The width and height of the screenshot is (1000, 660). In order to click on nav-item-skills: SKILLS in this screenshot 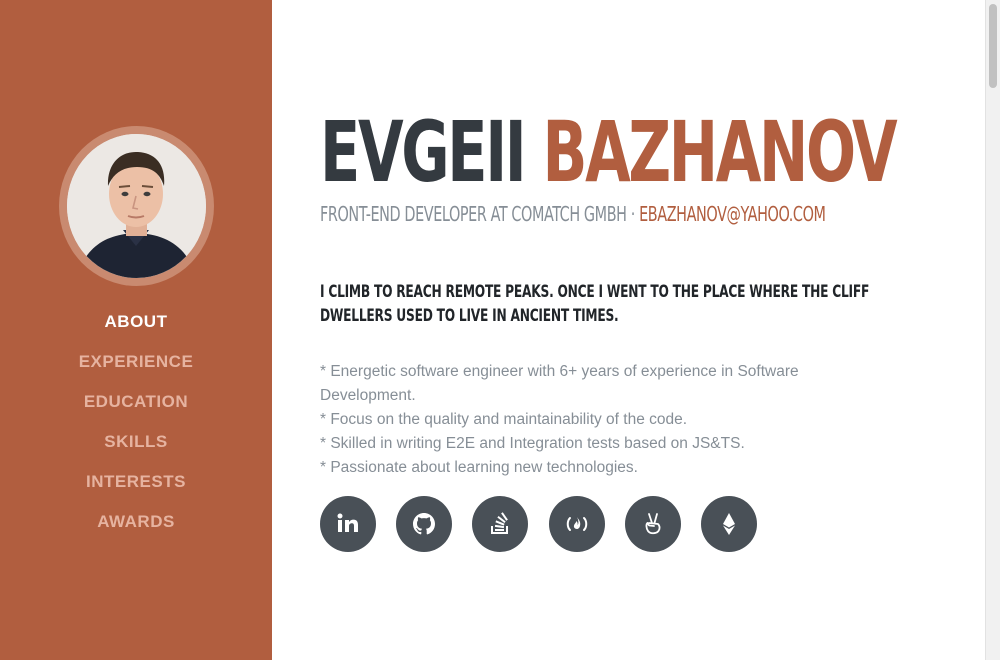, I will do `click(136, 448)`.